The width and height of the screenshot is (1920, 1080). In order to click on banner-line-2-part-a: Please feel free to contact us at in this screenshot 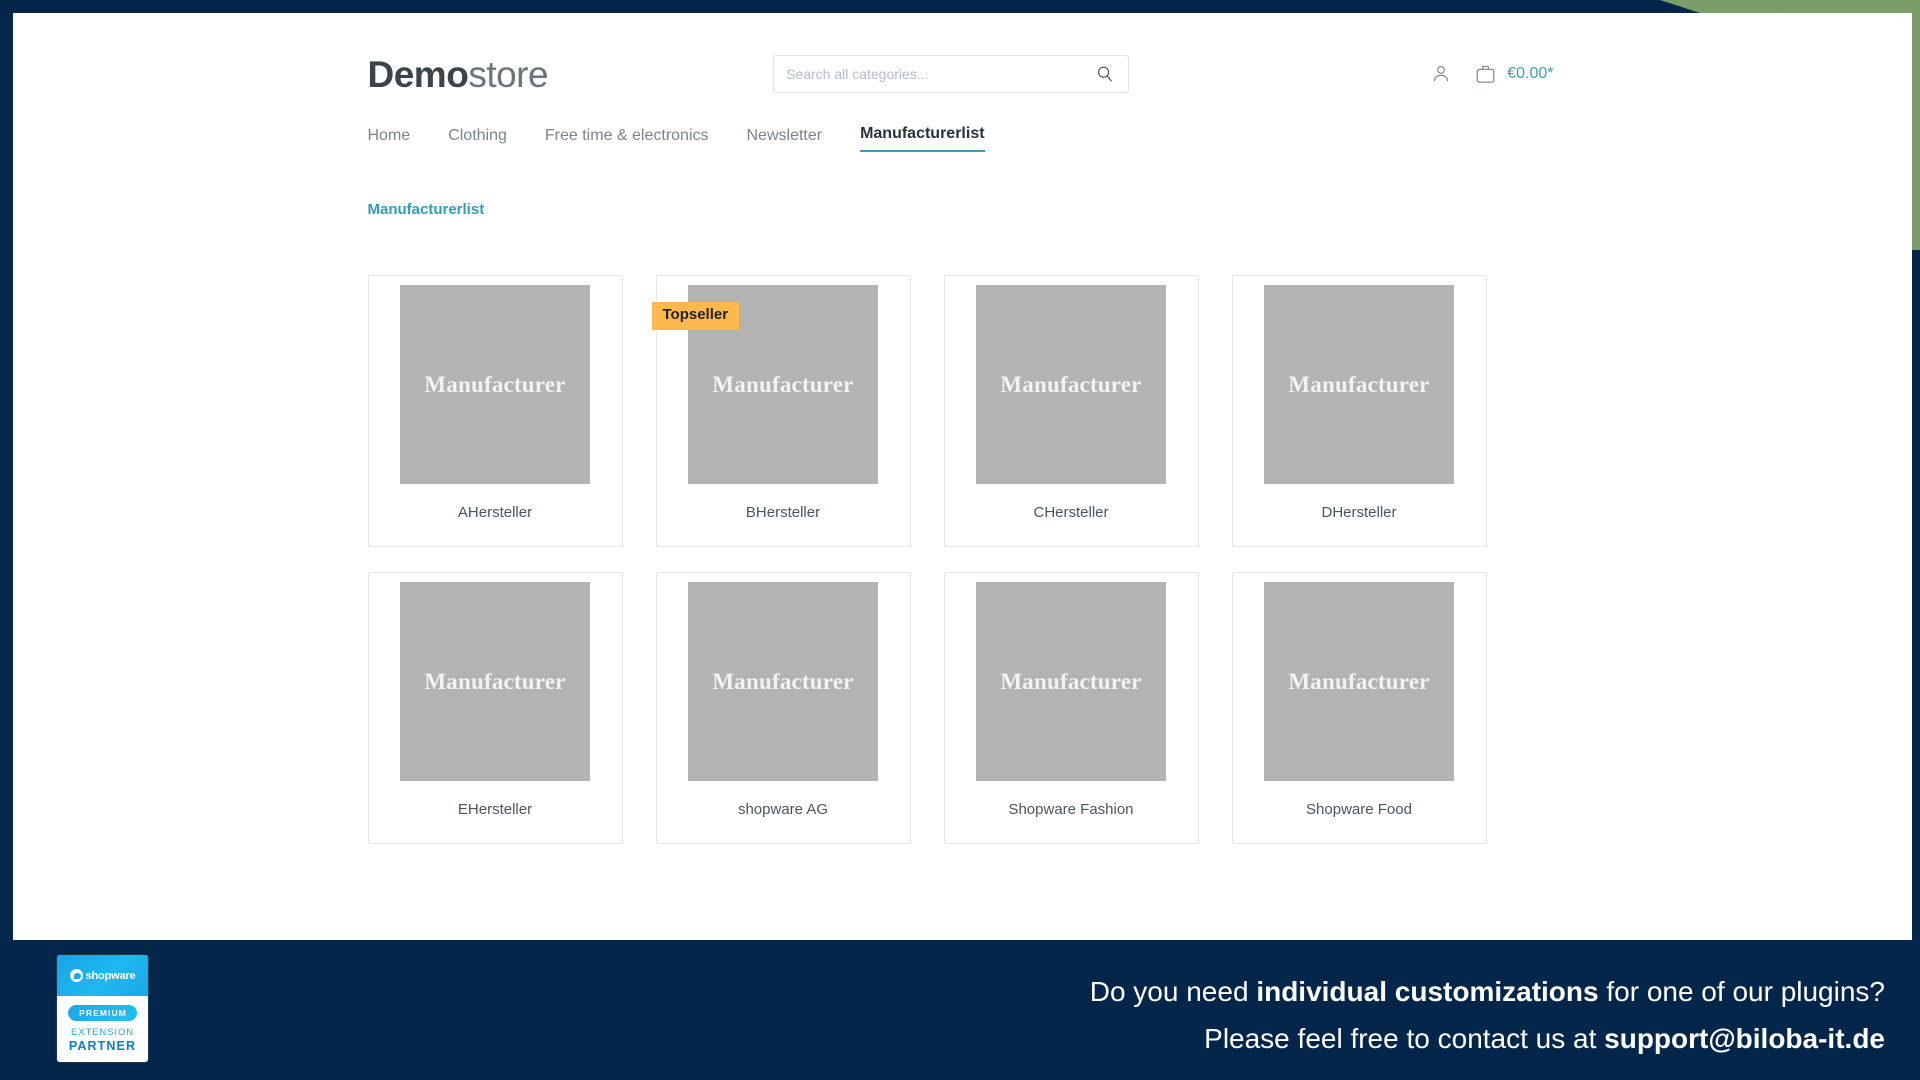, I will do `click(1404, 1039)`.